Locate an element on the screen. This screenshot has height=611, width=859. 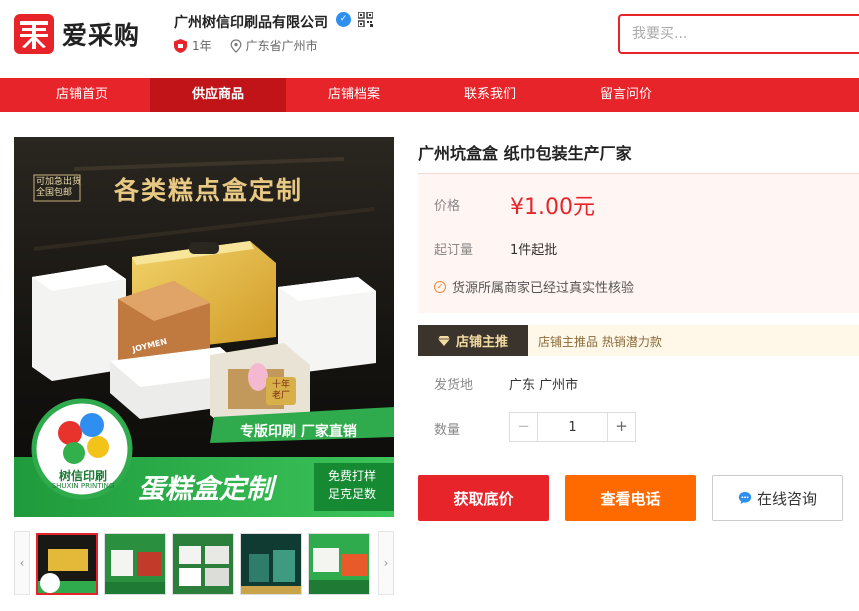
nav-item-inquiry: 留言问价 is located at coordinates (626, 95).